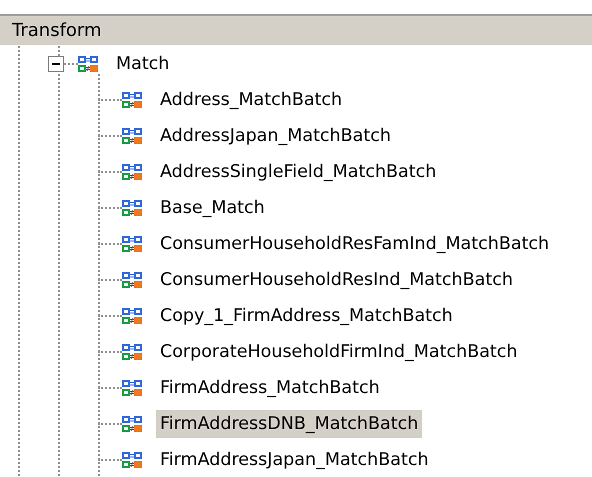 The height and width of the screenshot is (477, 592). I want to click on tree-item: ConsumerHouseholdResInd_MatchBatch, so click(336, 280).